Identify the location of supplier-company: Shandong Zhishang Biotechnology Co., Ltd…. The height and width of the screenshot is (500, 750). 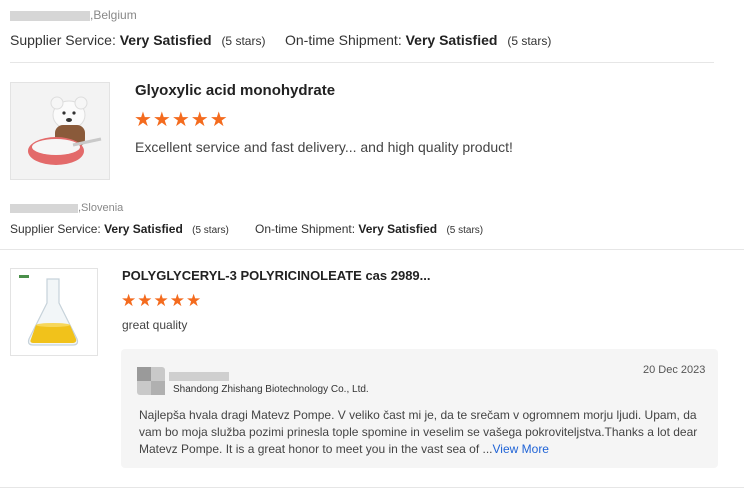
(271, 389).